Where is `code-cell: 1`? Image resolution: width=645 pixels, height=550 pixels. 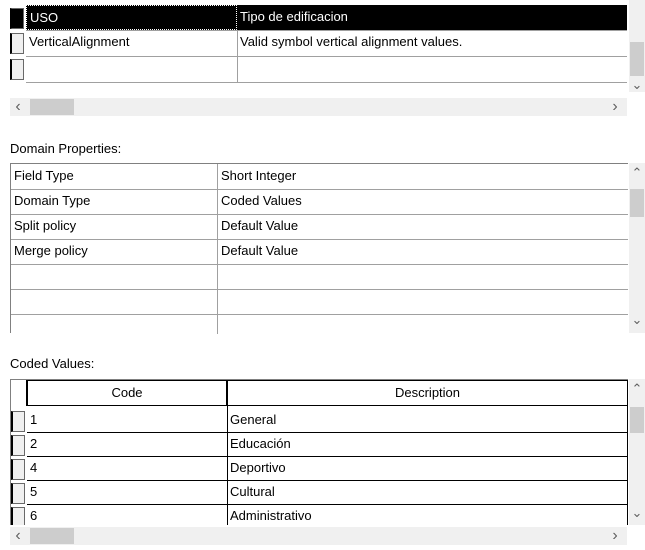 code-cell: 1 is located at coordinates (127, 420).